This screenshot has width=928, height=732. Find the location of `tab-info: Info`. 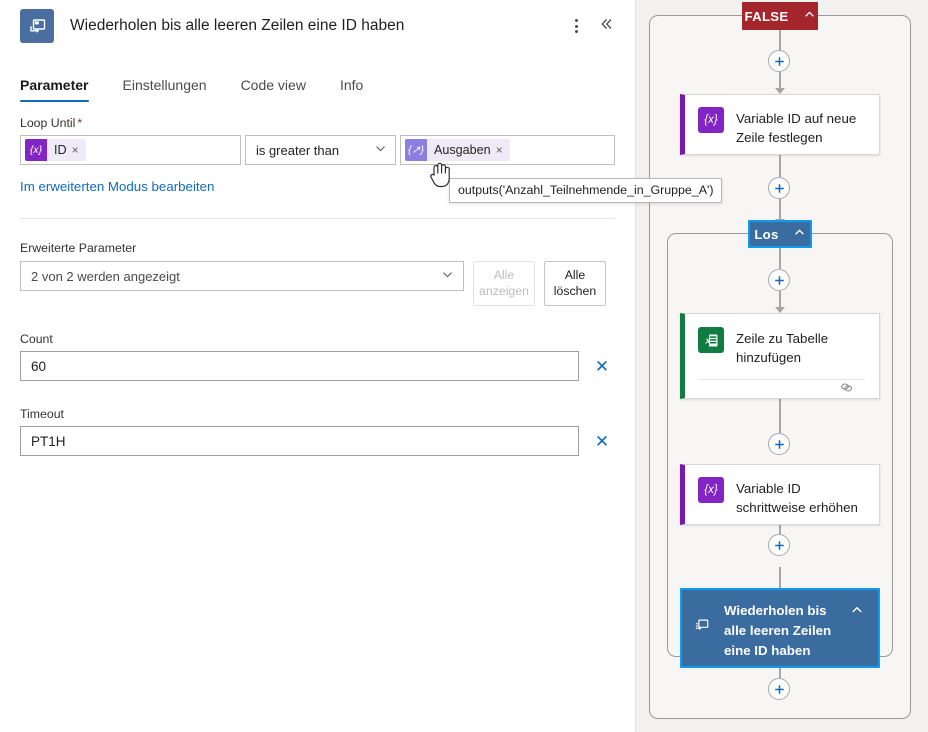

tab-info: Info is located at coordinates (351, 89).